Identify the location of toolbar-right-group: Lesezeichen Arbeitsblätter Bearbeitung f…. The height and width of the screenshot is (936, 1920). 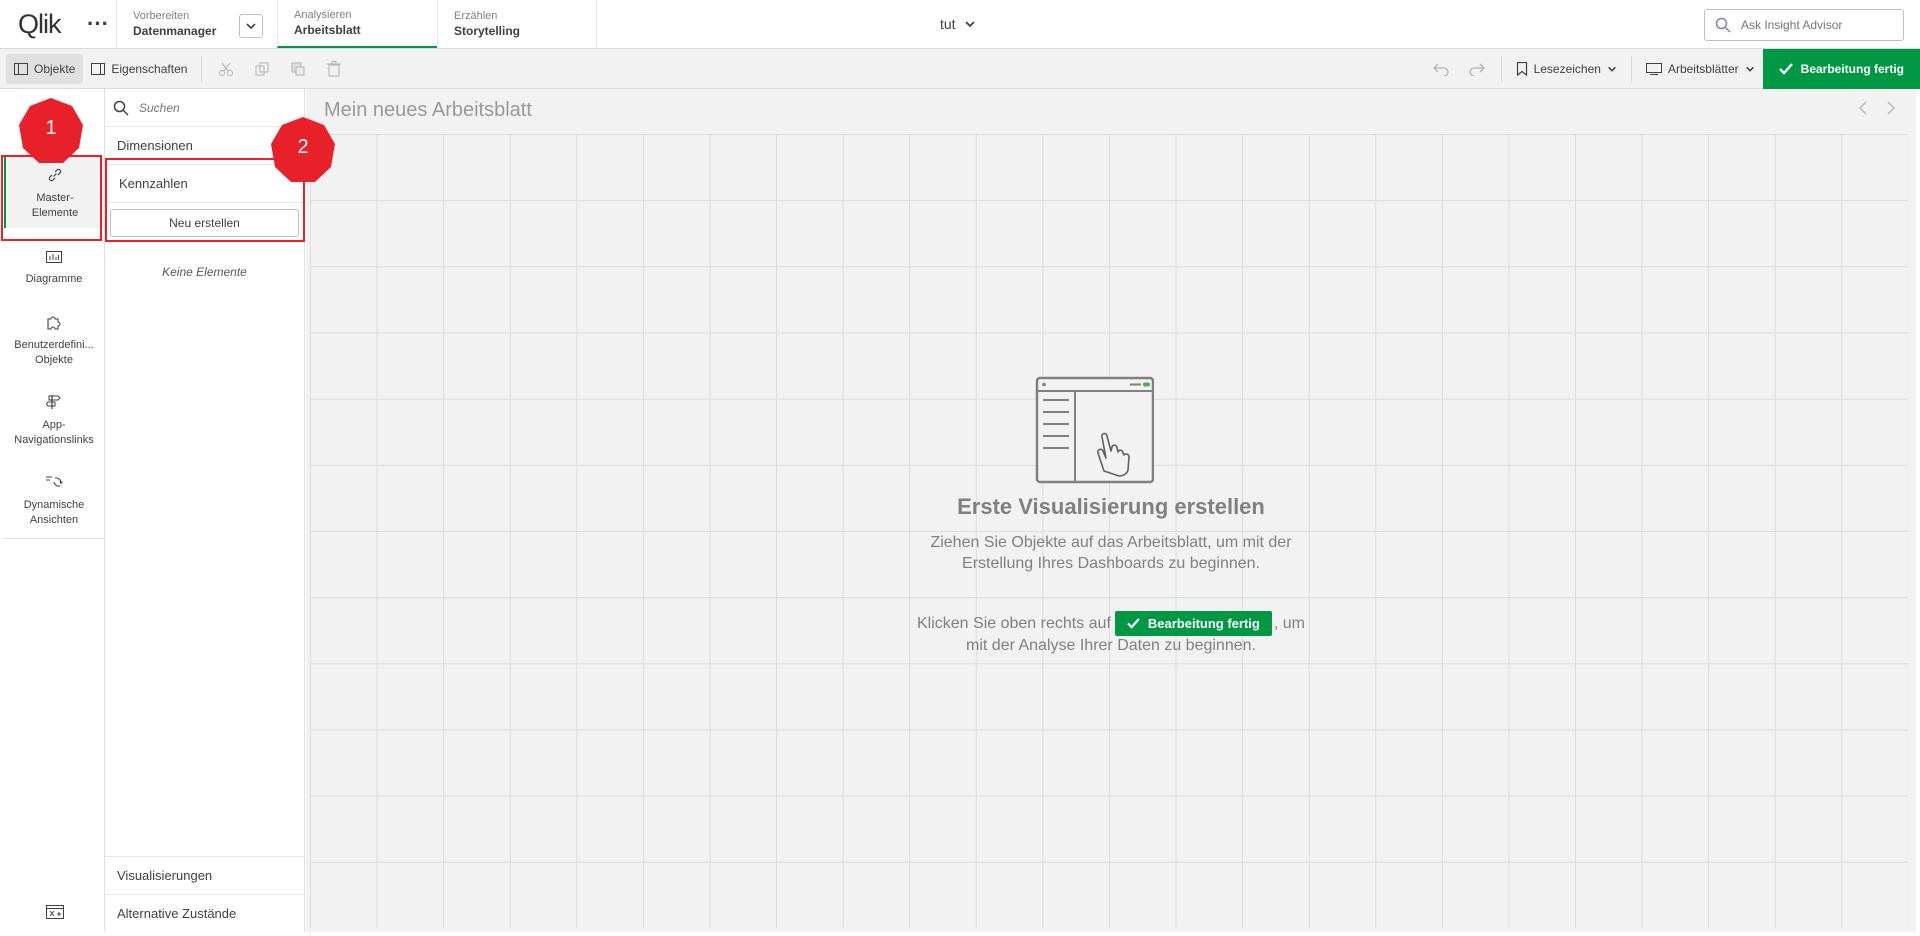
(1671, 69).